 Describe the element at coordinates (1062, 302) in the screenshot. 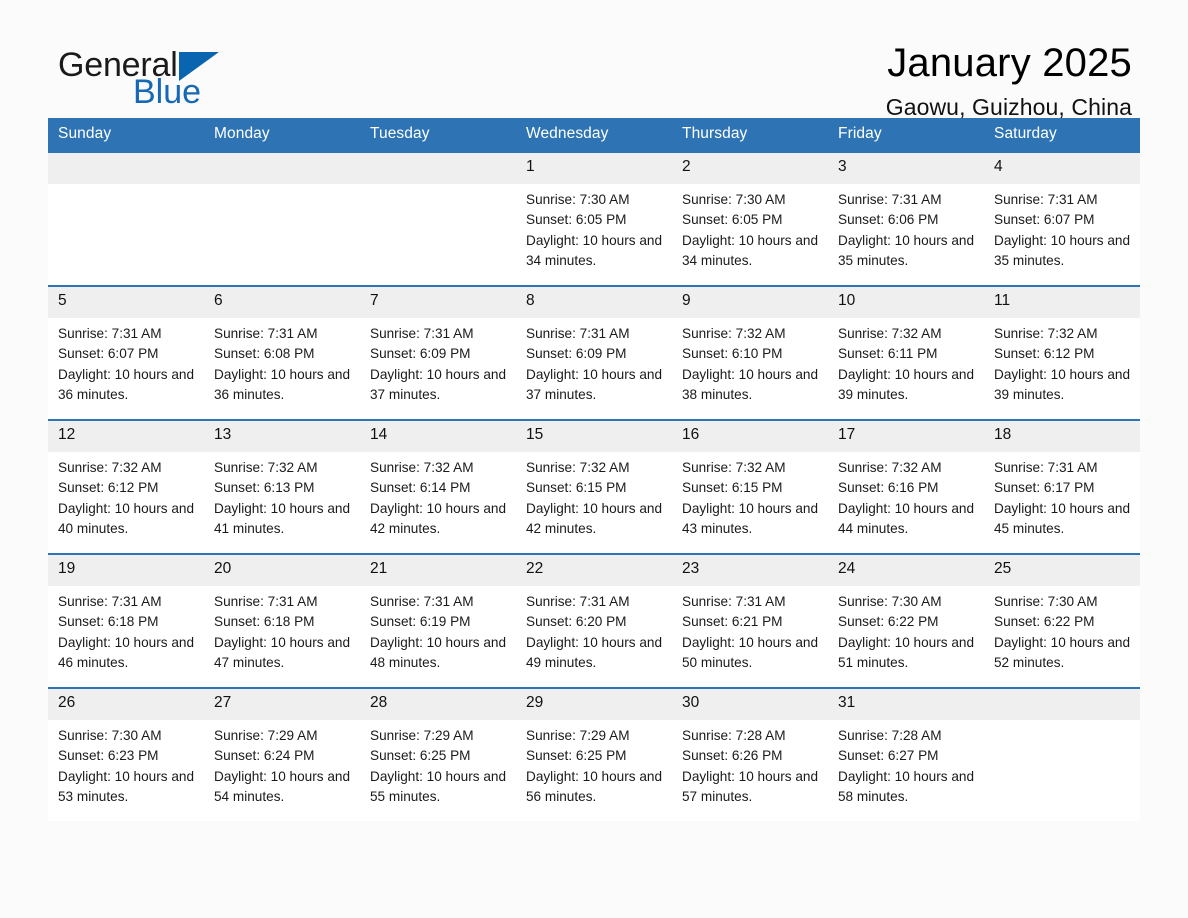

I see `day-number: 11` at that location.